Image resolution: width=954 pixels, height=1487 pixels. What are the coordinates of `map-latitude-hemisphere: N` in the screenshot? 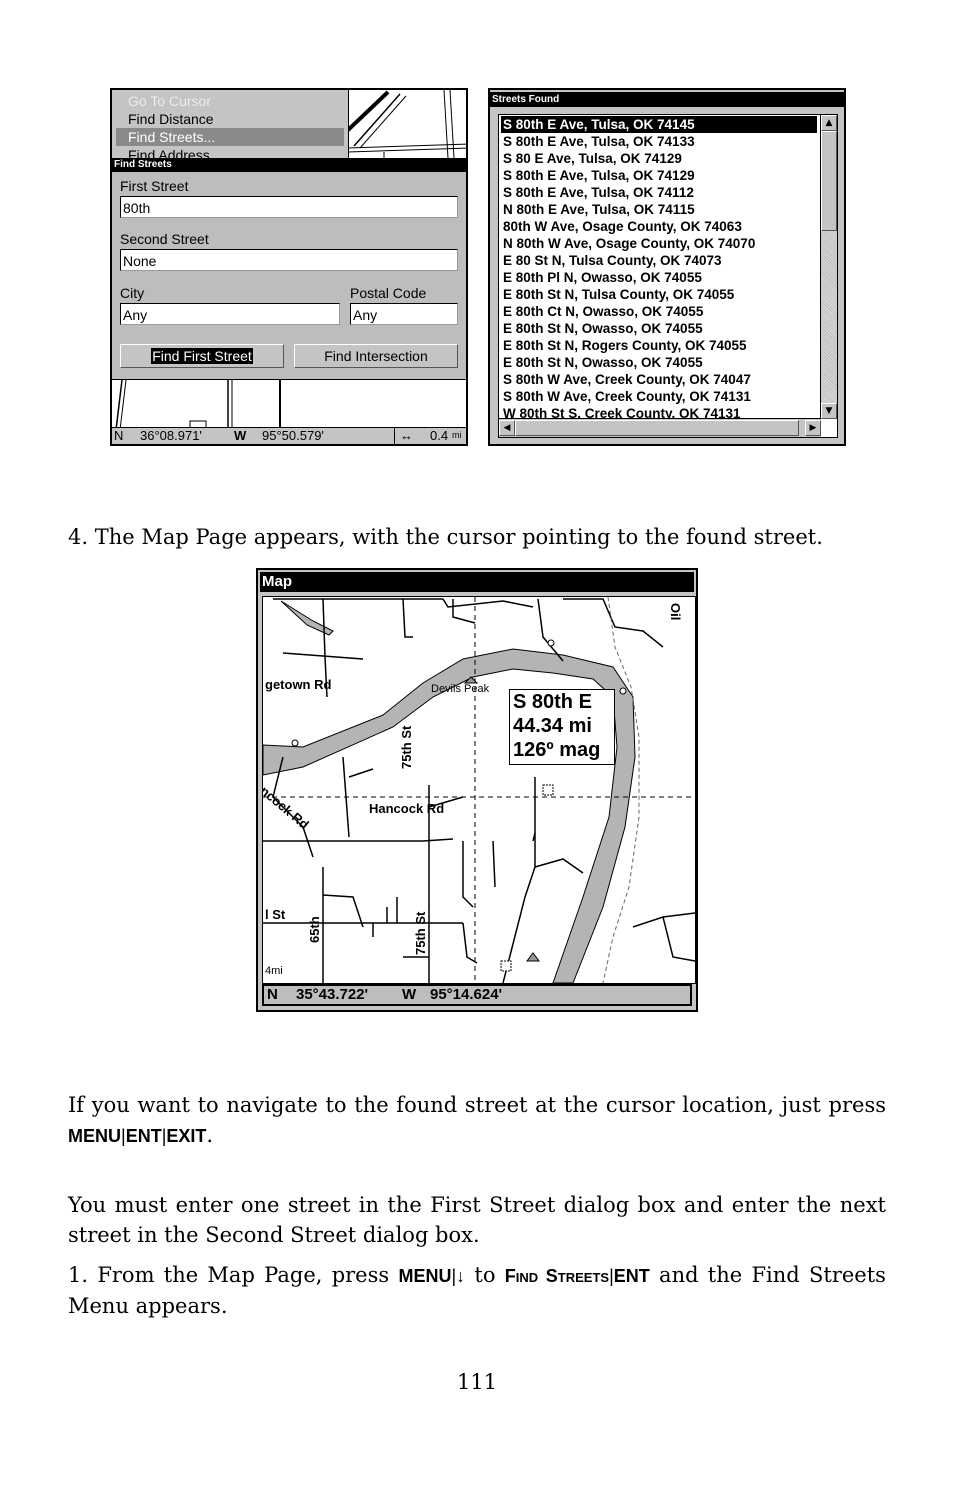 It's located at (272, 994).